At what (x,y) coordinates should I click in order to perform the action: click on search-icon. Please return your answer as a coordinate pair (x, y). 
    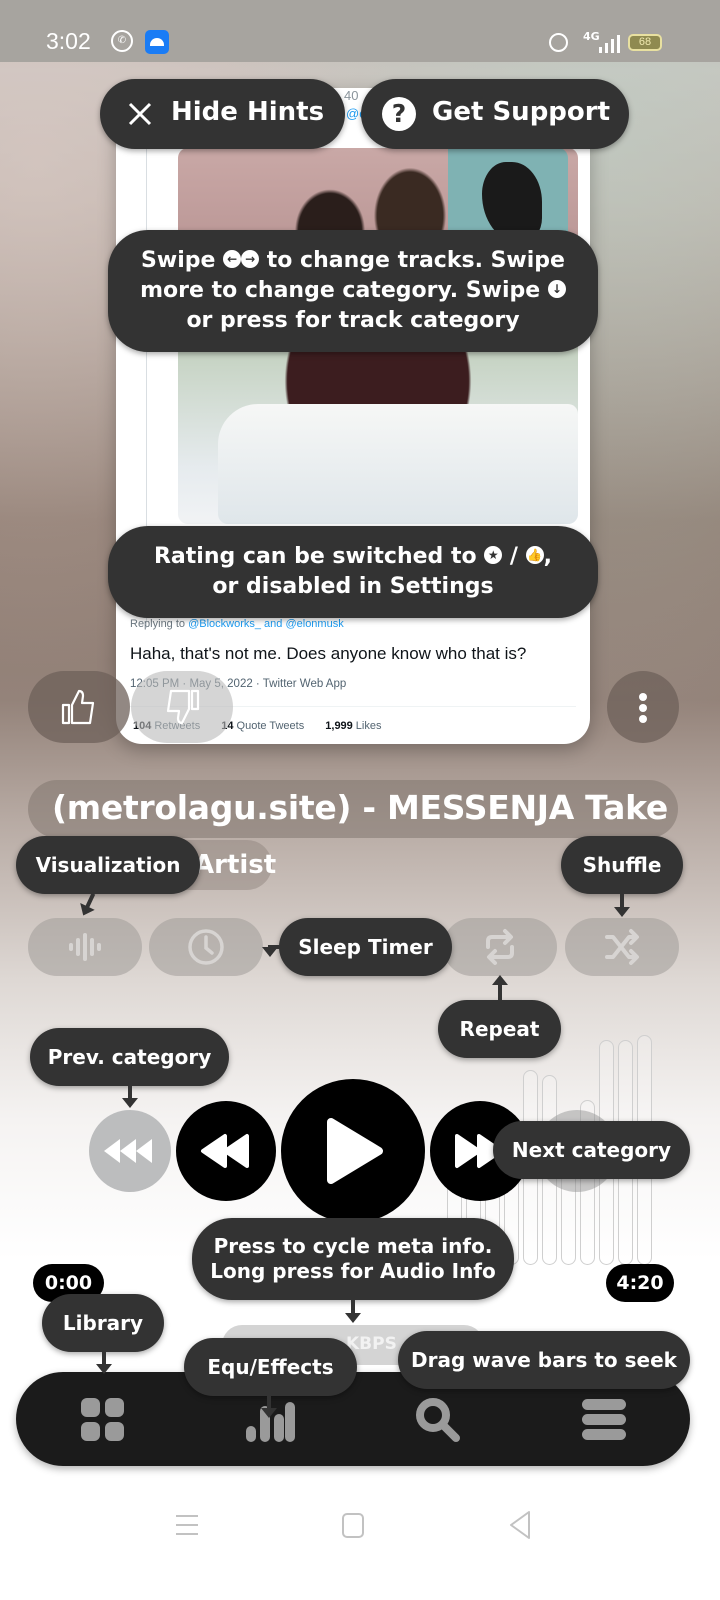
    Looking at the image, I should click on (438, 1420).